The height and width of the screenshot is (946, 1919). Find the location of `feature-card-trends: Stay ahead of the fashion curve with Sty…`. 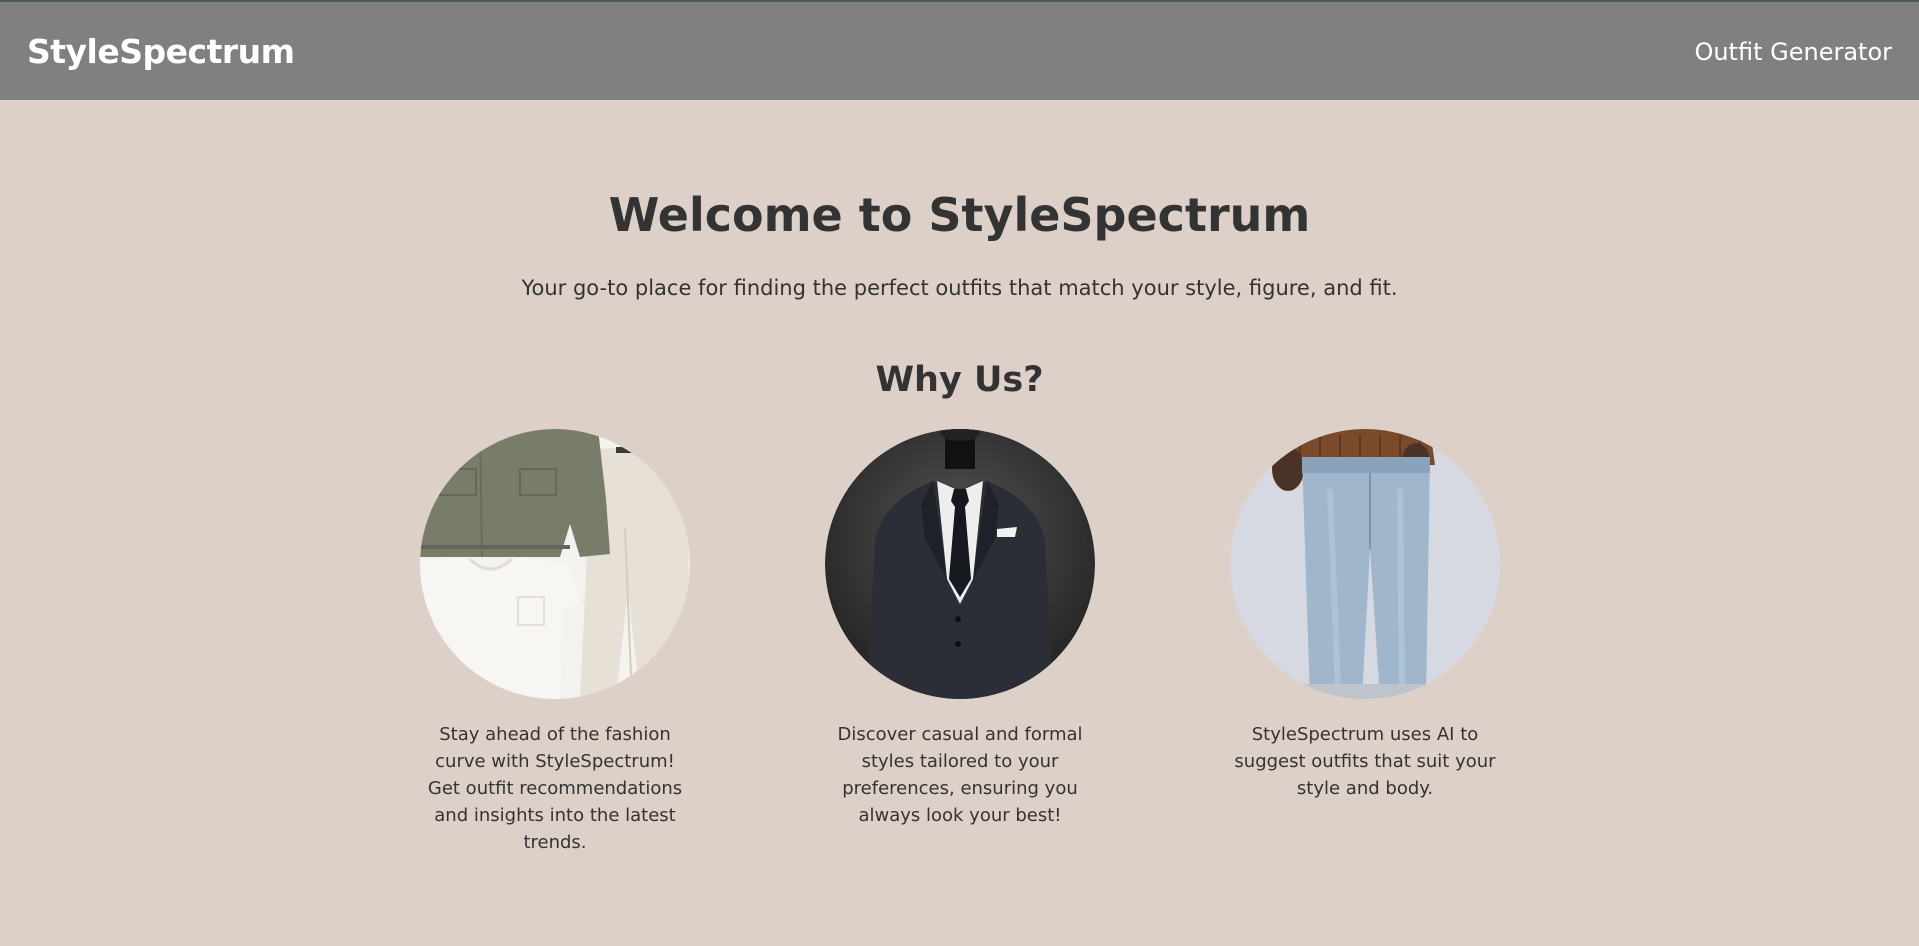

feature-card-trends: Stay ahead of the fashion curve with Sty… is located at coordinates (555, 642).